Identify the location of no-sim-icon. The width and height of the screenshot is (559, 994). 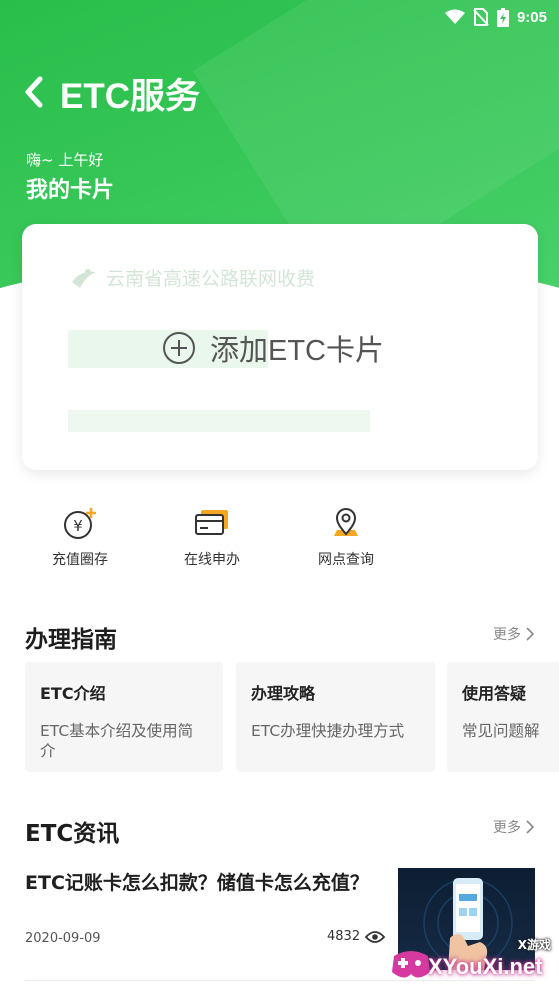
(481, 17).